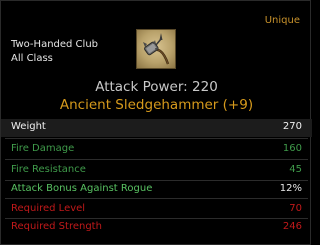 The image size is (320, 245). What do you see at coordinates (56, 226) in the screenshot?
I see `stat-label: Required Strength` at bounding box center [56, 226].